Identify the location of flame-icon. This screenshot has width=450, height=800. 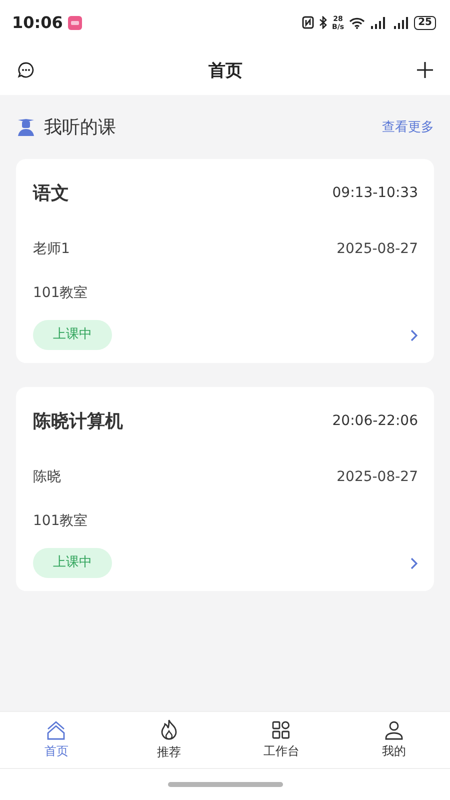
(168, 730).